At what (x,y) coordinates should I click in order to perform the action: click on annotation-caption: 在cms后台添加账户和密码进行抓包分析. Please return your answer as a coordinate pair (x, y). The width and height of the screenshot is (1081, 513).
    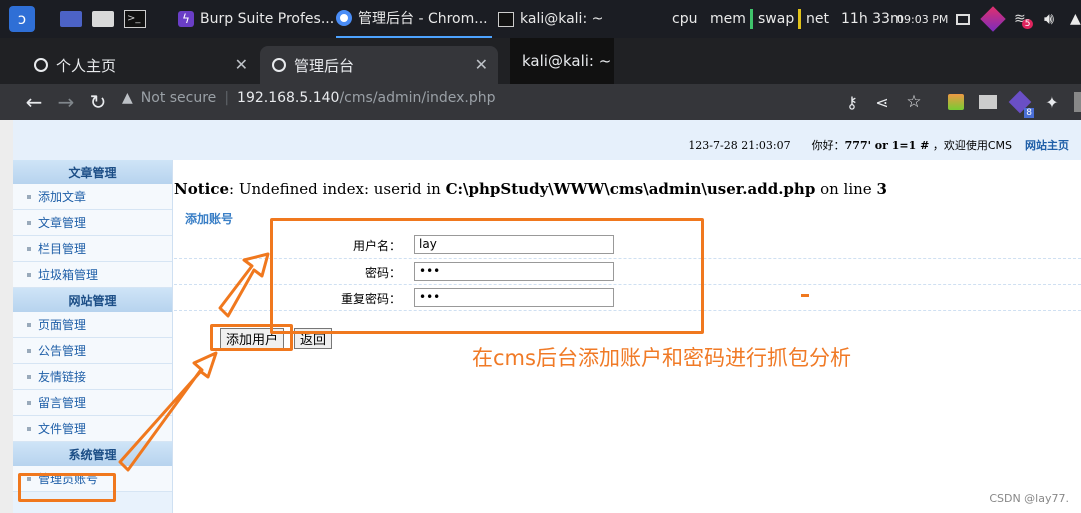
    Looking at the image, I should click on (661, 358).